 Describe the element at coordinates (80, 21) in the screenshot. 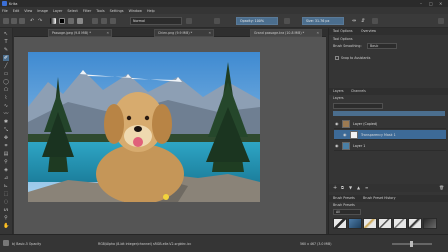

I see `brush-preset-icon` at that location.